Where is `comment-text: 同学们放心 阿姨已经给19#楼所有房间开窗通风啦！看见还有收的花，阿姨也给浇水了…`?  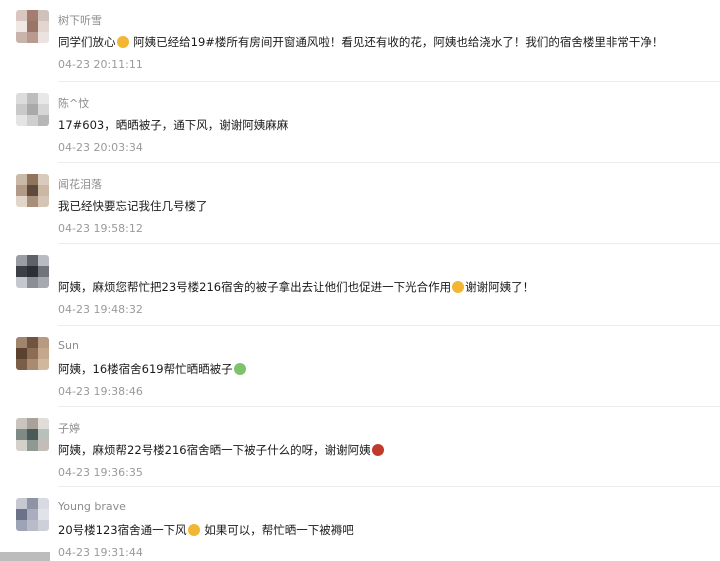 comment-text: 同学们放心 阿姨已经给19#楼所有房间开窗通风啦！看见还有收的花，阿姨也给浇水了… is located at coordinates (360, 42).